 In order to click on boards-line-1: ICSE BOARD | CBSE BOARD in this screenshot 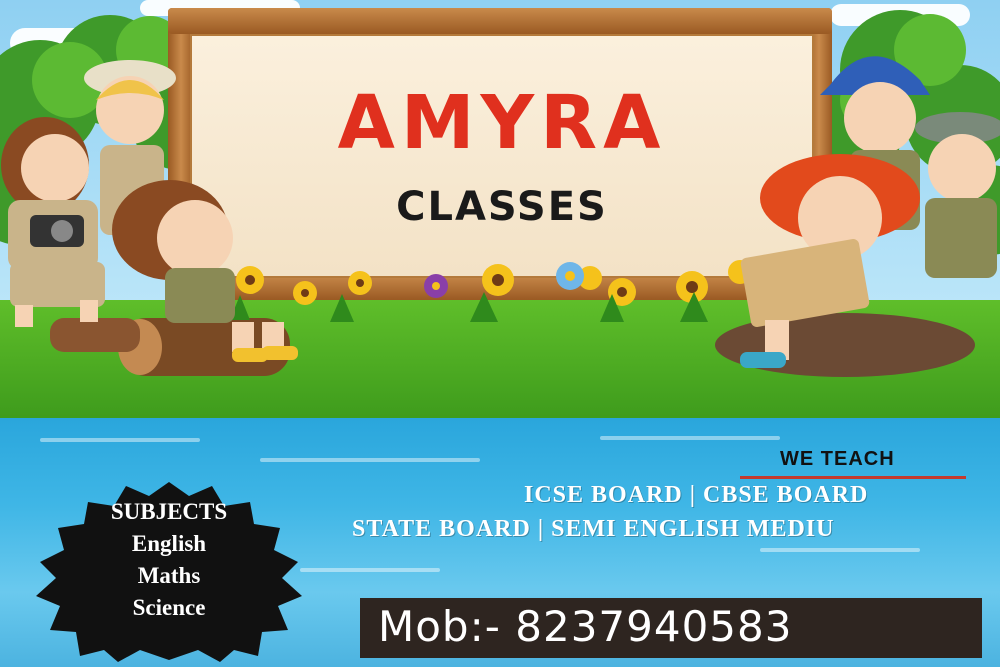, I will do `click(696, 495)`.